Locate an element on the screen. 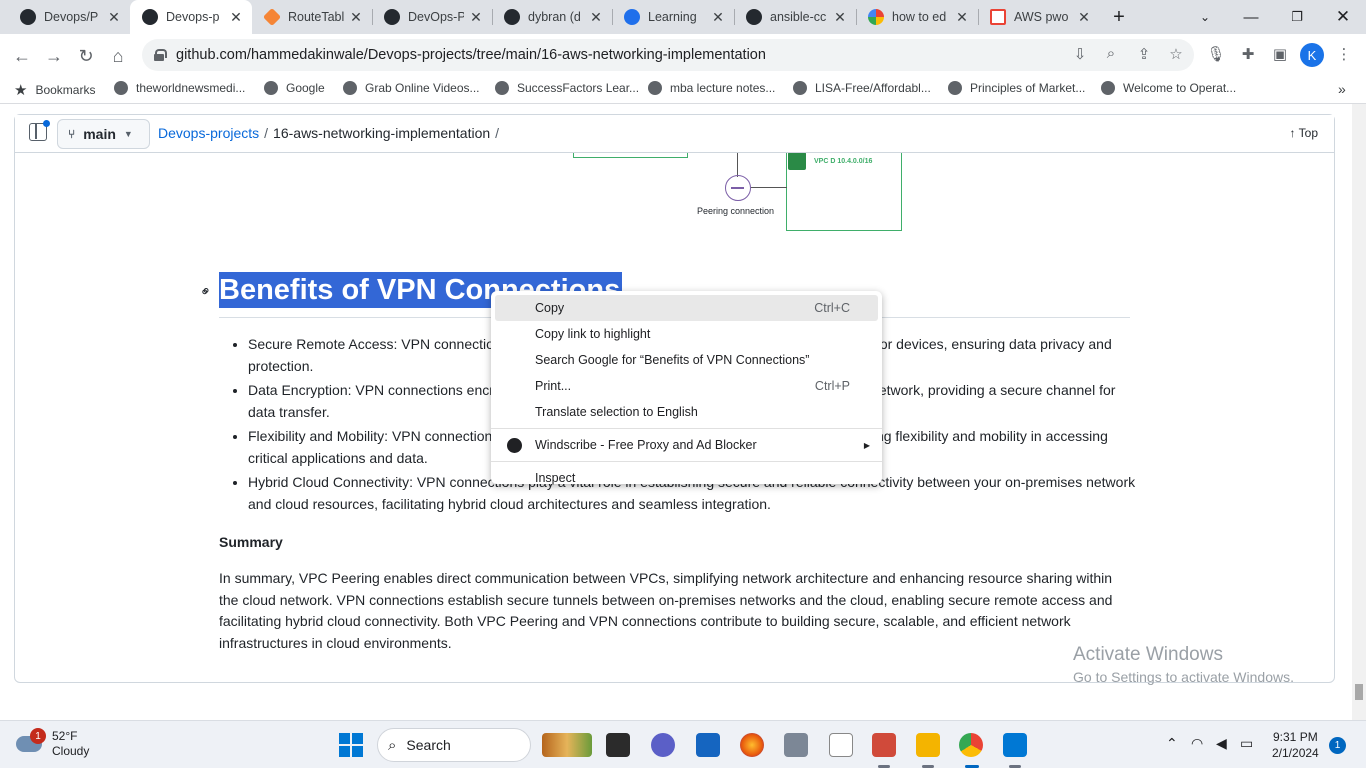  lock-icon is located at coordinates (160, 55).